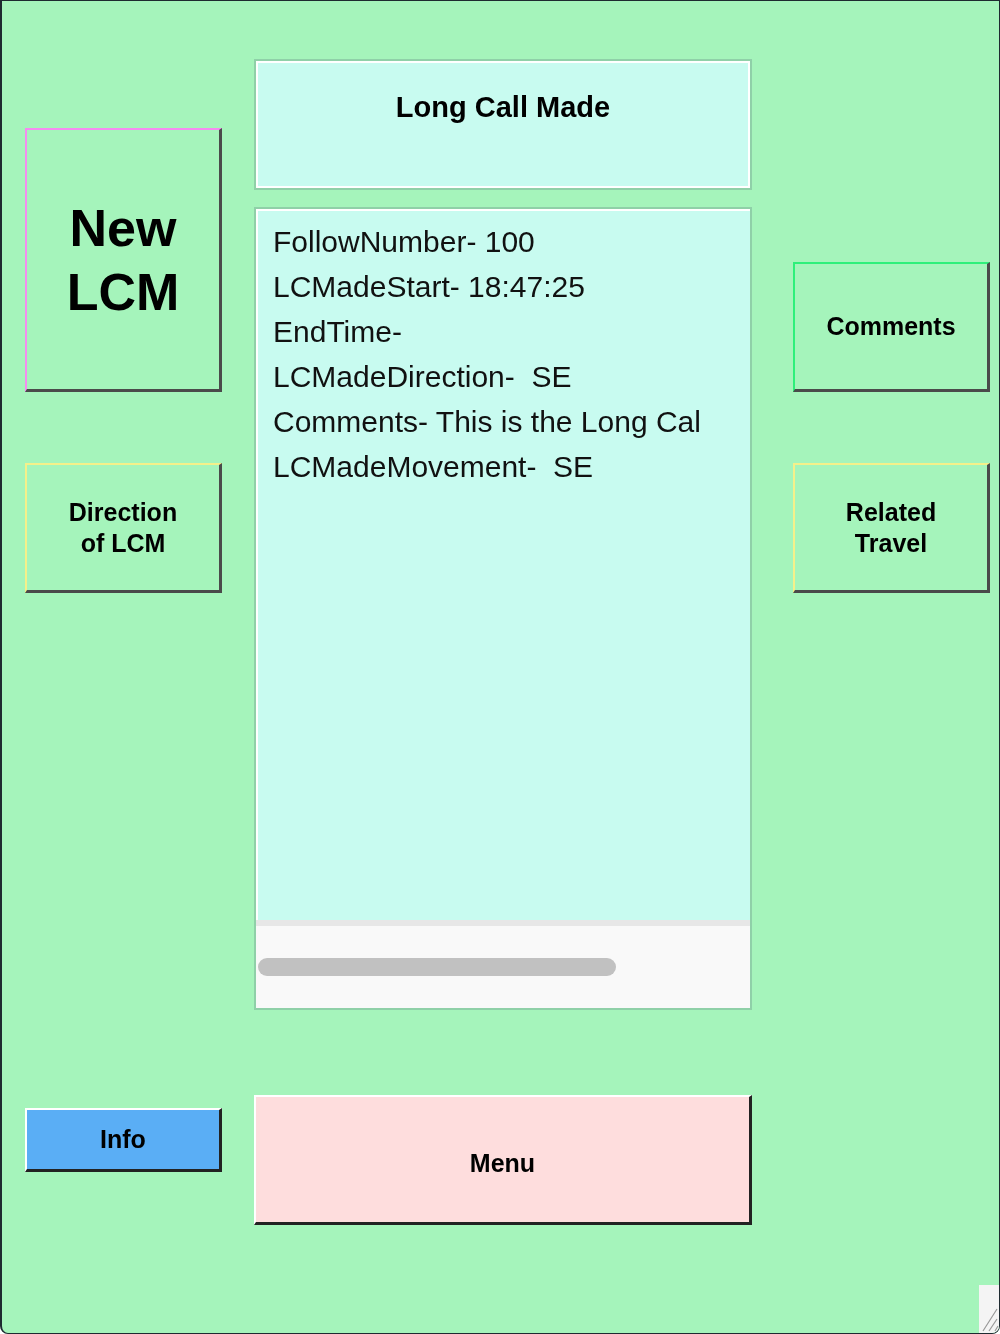 Image resolution: width=1000 pixels, height=1334 pixels. I want to click on record-line: LCMadeStart- 18:47:25, so click(429, 287).